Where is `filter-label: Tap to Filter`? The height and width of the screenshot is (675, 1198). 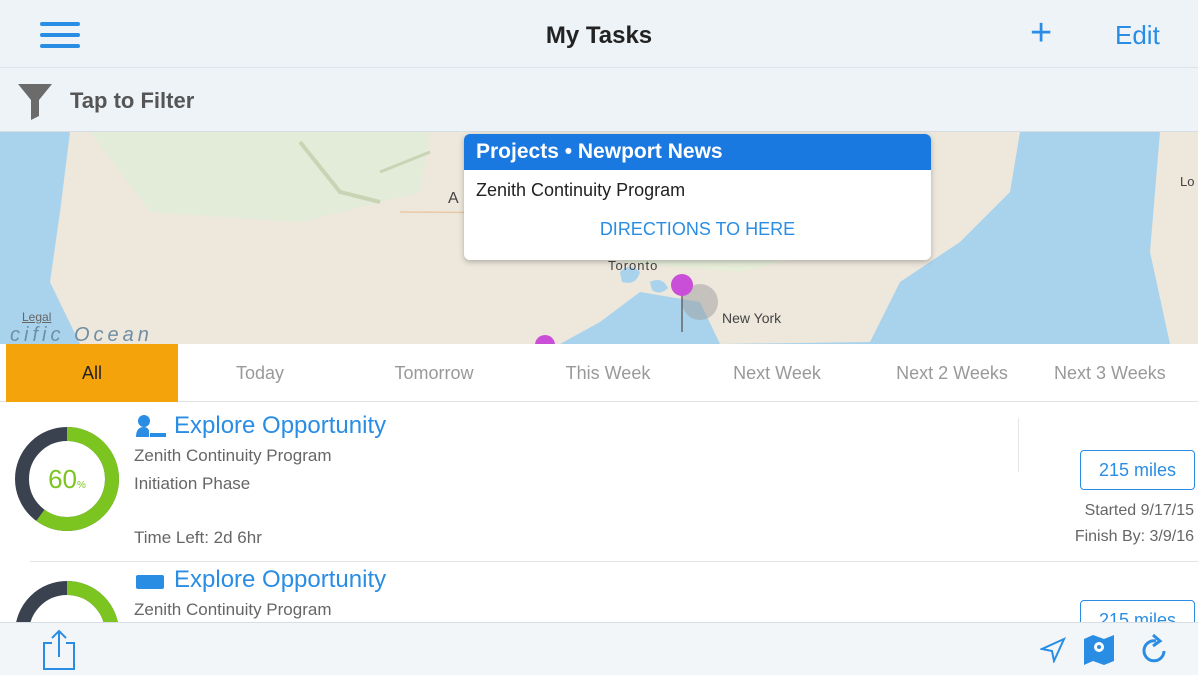 filter-label: Tap to Filter is located at coordinates (132, 100).